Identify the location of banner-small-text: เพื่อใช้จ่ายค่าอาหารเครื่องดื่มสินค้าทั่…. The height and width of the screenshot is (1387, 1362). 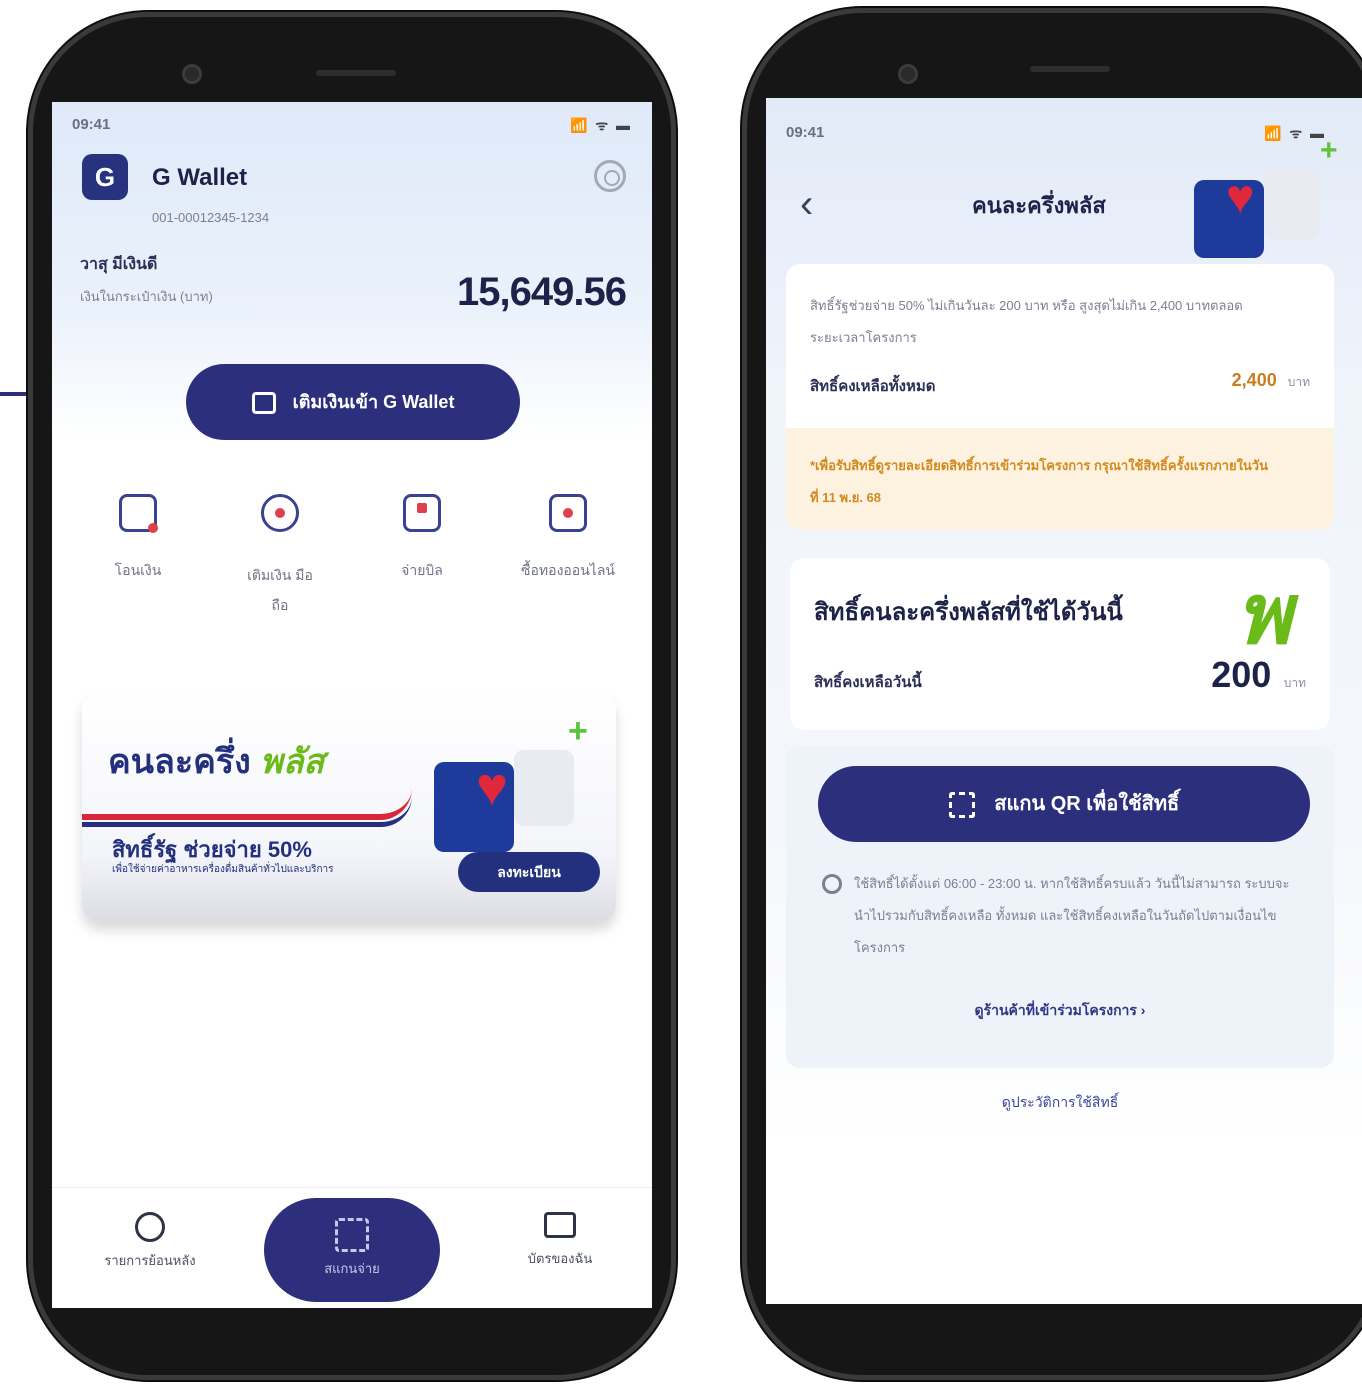
(223, 869).